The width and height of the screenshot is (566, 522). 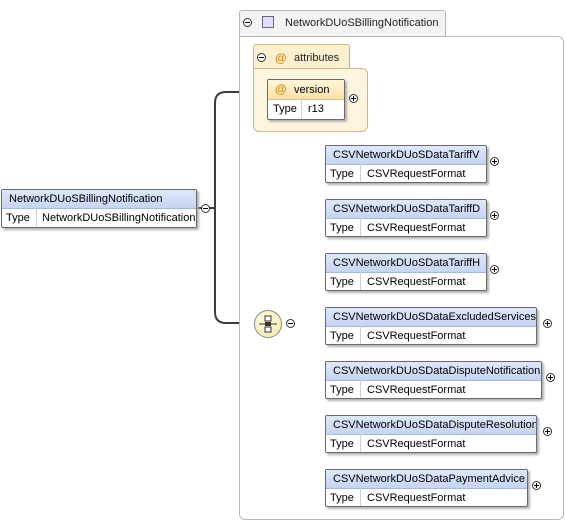 I want to click on attributes-label: attributes, so click(x=317, y=58).